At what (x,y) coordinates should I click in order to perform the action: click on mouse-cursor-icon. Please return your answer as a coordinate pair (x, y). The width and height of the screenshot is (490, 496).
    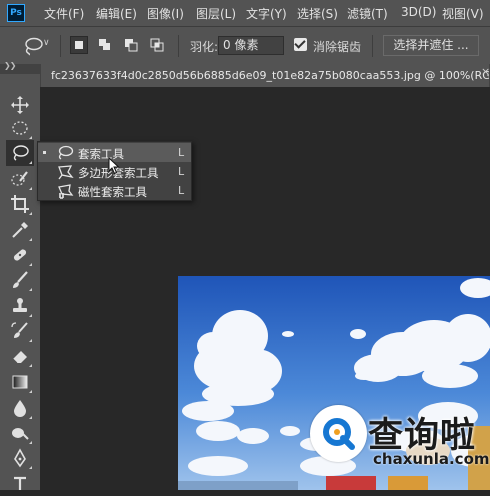
    Looking at the image, I should click on (114, 167).